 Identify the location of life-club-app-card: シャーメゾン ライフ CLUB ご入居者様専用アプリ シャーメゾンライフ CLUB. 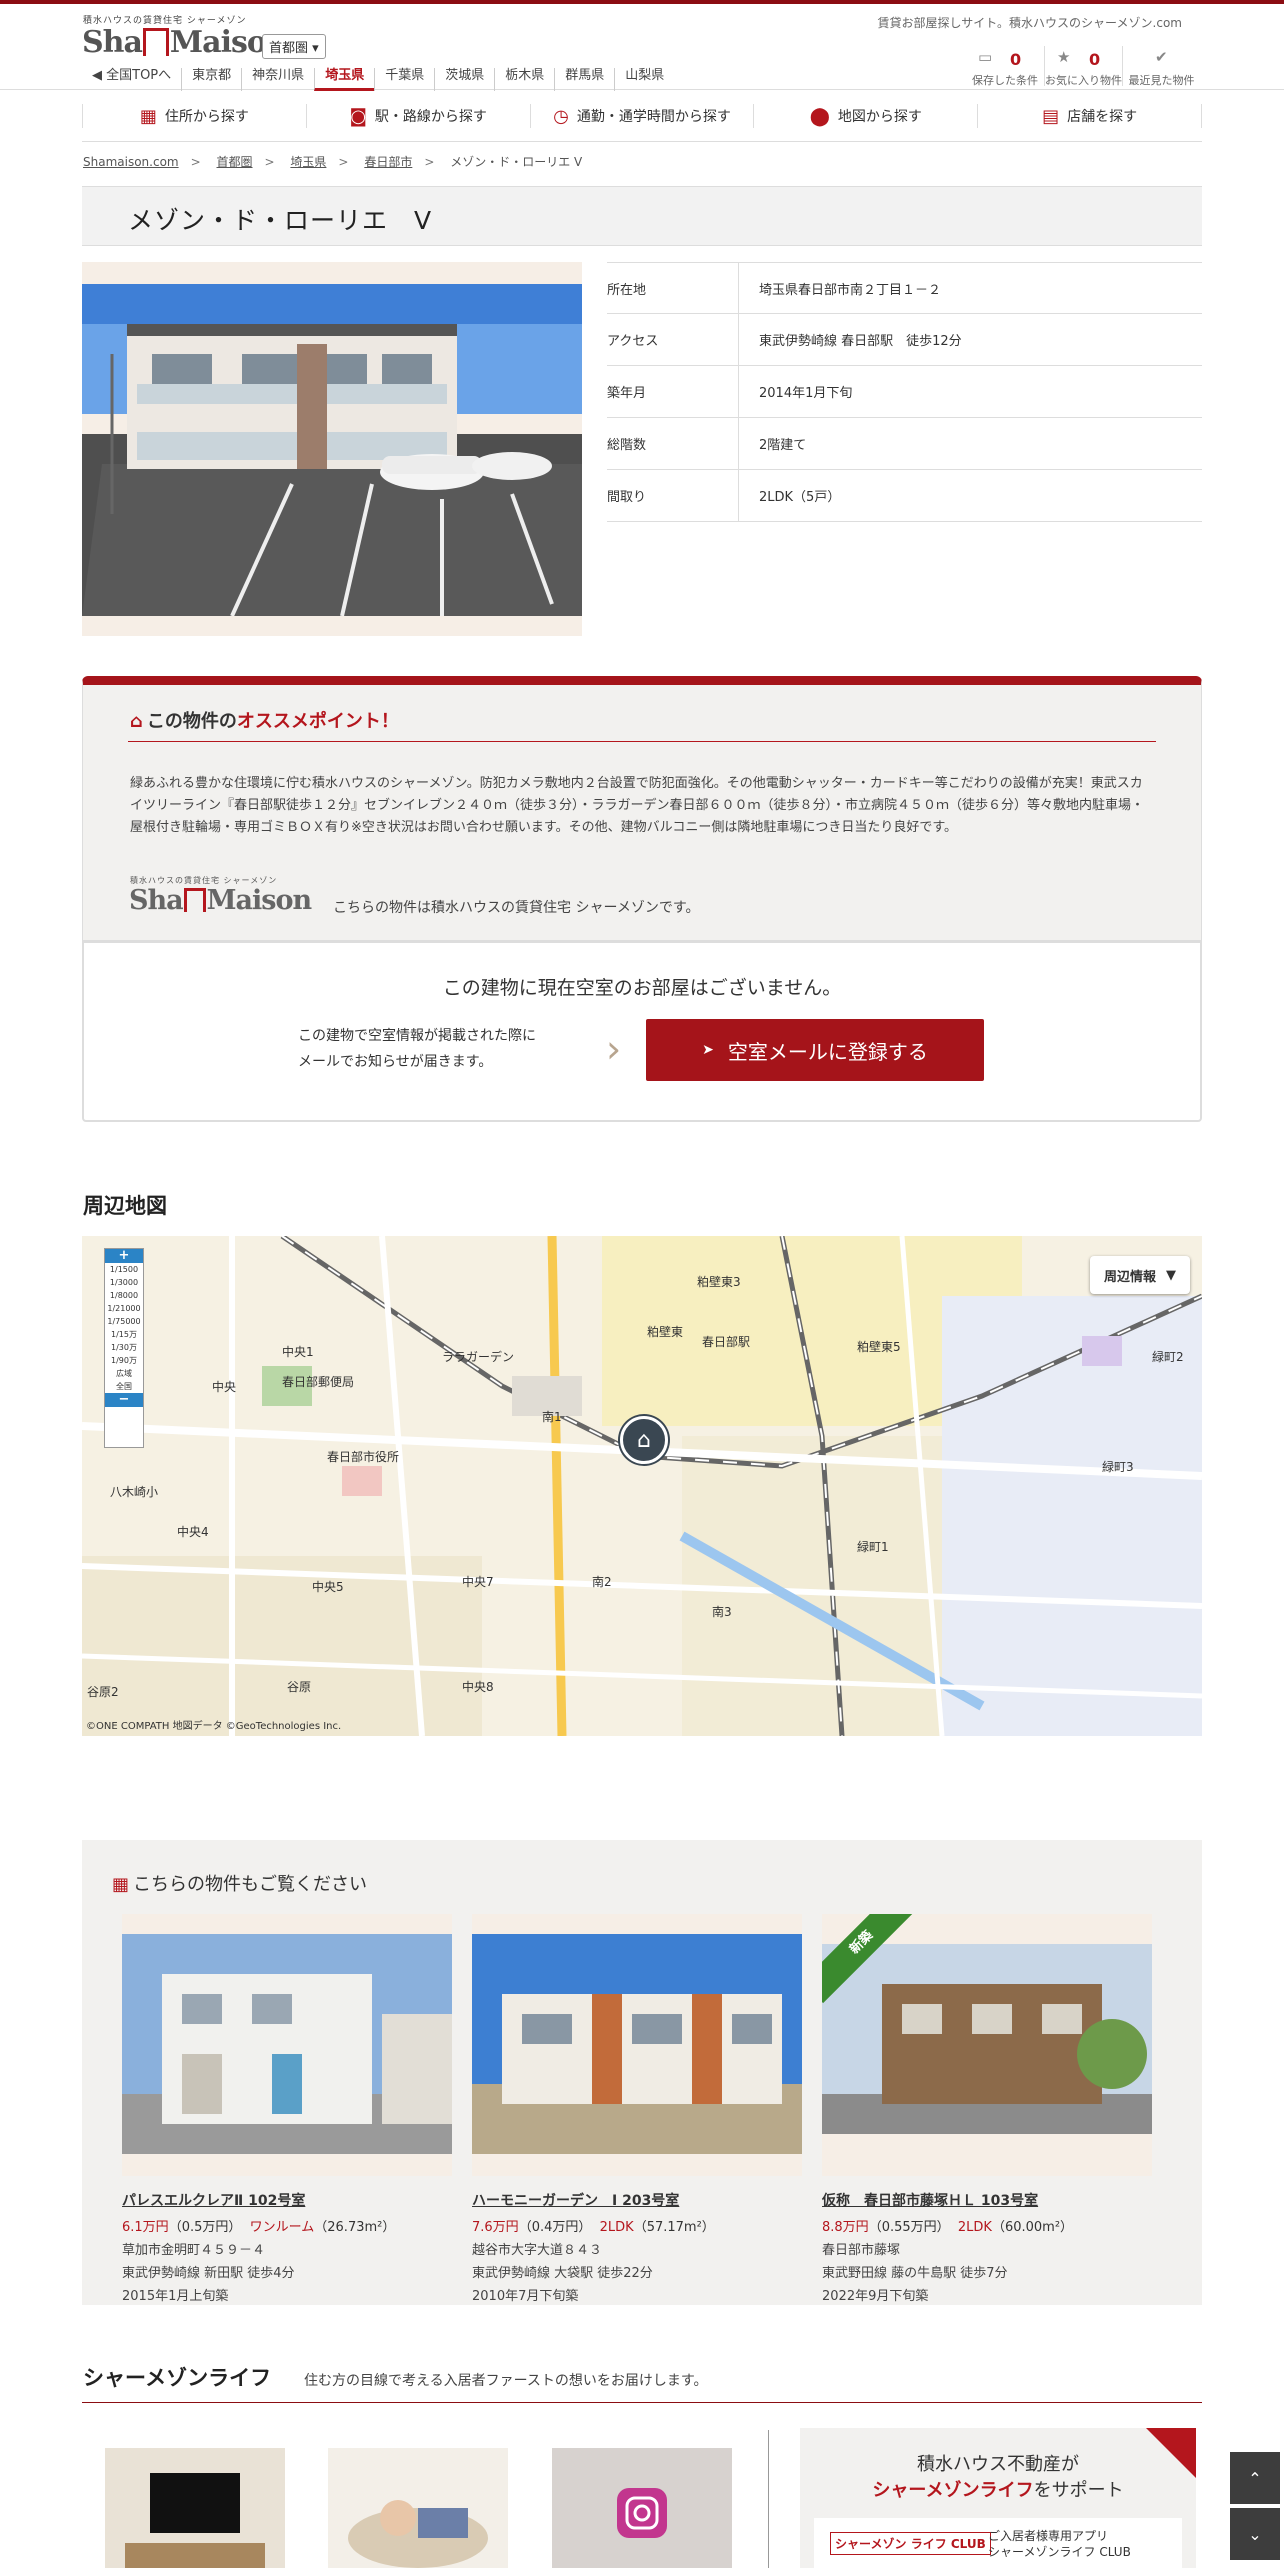
(998, 2543).